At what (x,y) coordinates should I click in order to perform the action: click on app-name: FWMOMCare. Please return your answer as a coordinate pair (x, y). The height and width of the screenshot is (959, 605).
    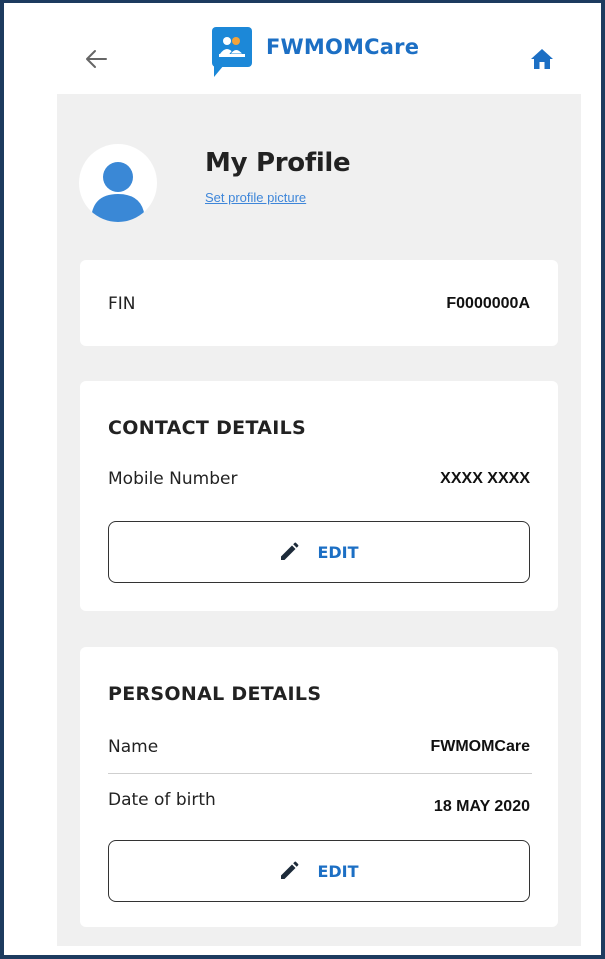
    Looking at the image, I should click on (343, 47).